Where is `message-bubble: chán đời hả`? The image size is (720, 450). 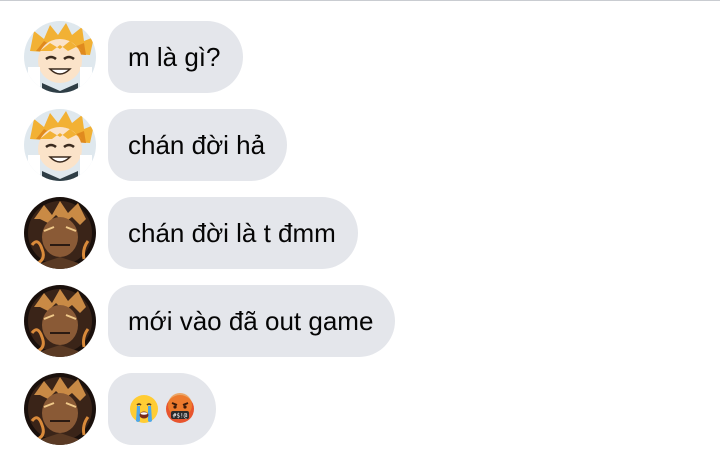
message-bubble: chán đời hả is located at coordinates (198, 145).